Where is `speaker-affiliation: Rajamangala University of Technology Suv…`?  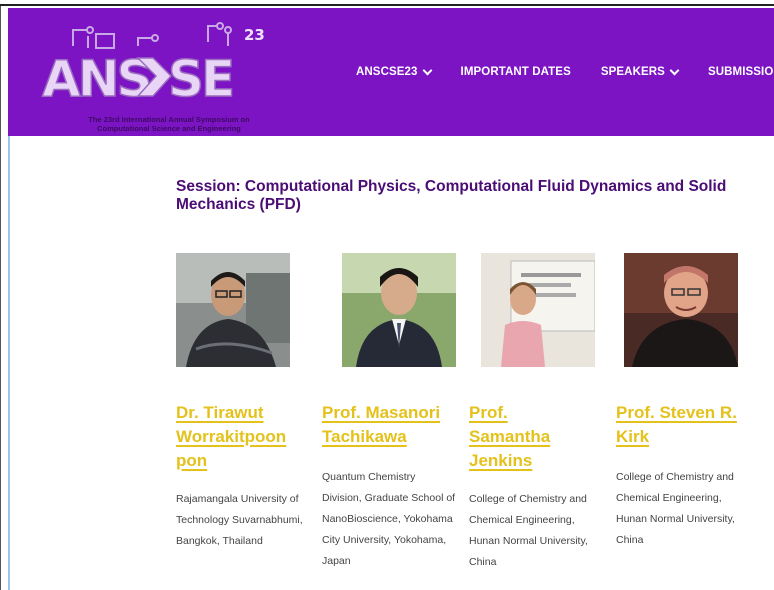 speaker-affiliation: Rajamangala University of Technology Suv… is located at coordinates (239, 520).